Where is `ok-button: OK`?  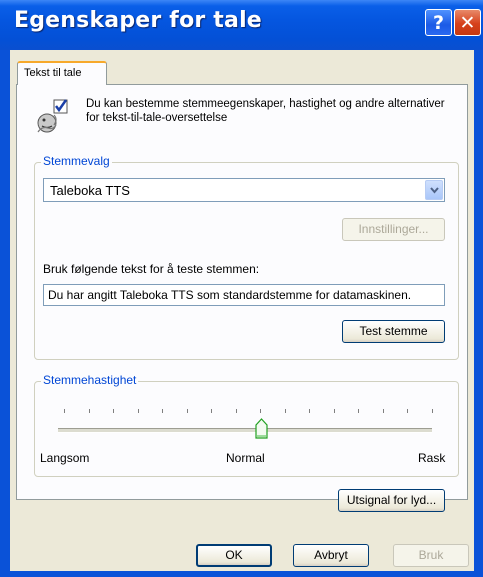
ok-button: OK is located at coordinates (234, 555).